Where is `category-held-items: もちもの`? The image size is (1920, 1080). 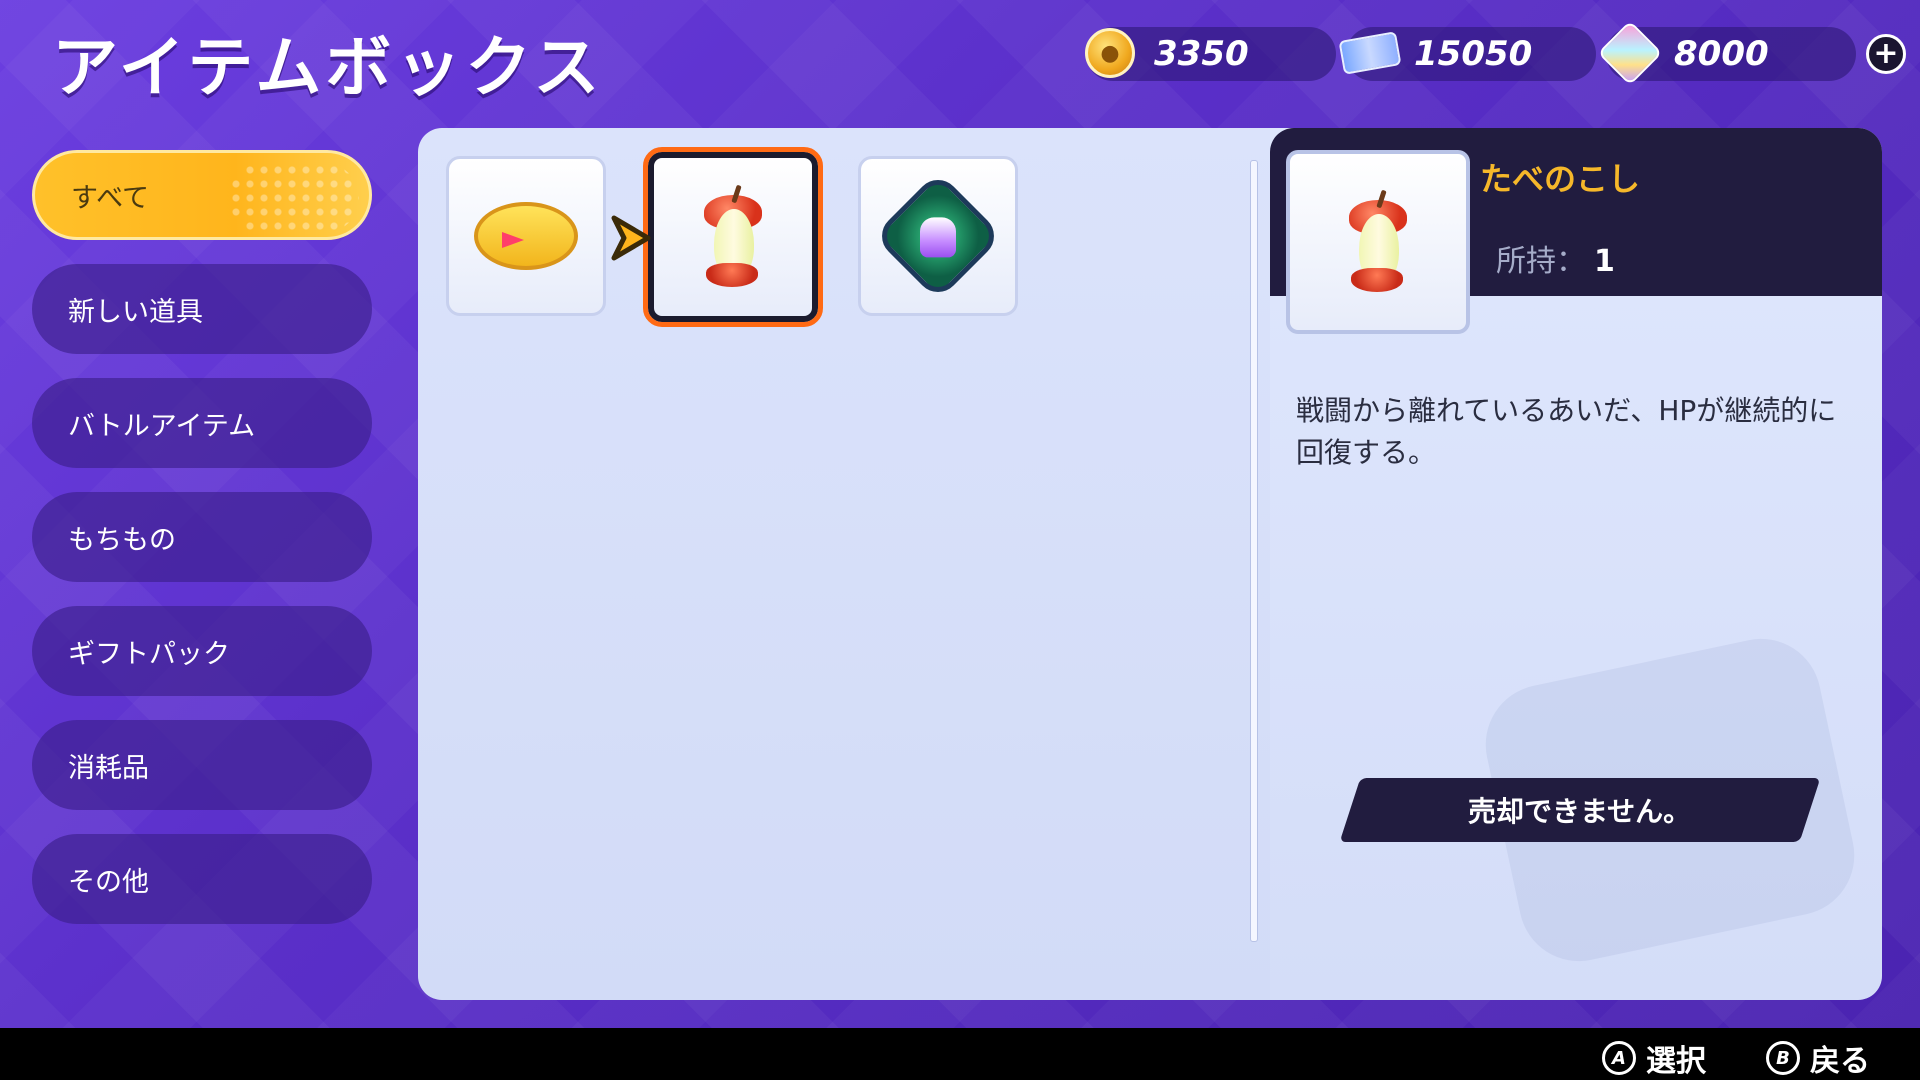 category-held-items: もちもの is located at coordinates (202, 537).